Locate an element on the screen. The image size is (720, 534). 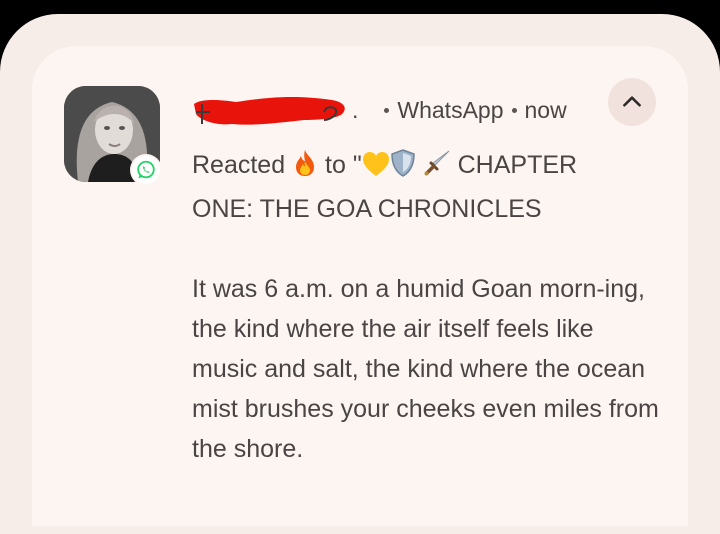
chapter-title-line1: CHAPTER is located at coordinates (517, 165).